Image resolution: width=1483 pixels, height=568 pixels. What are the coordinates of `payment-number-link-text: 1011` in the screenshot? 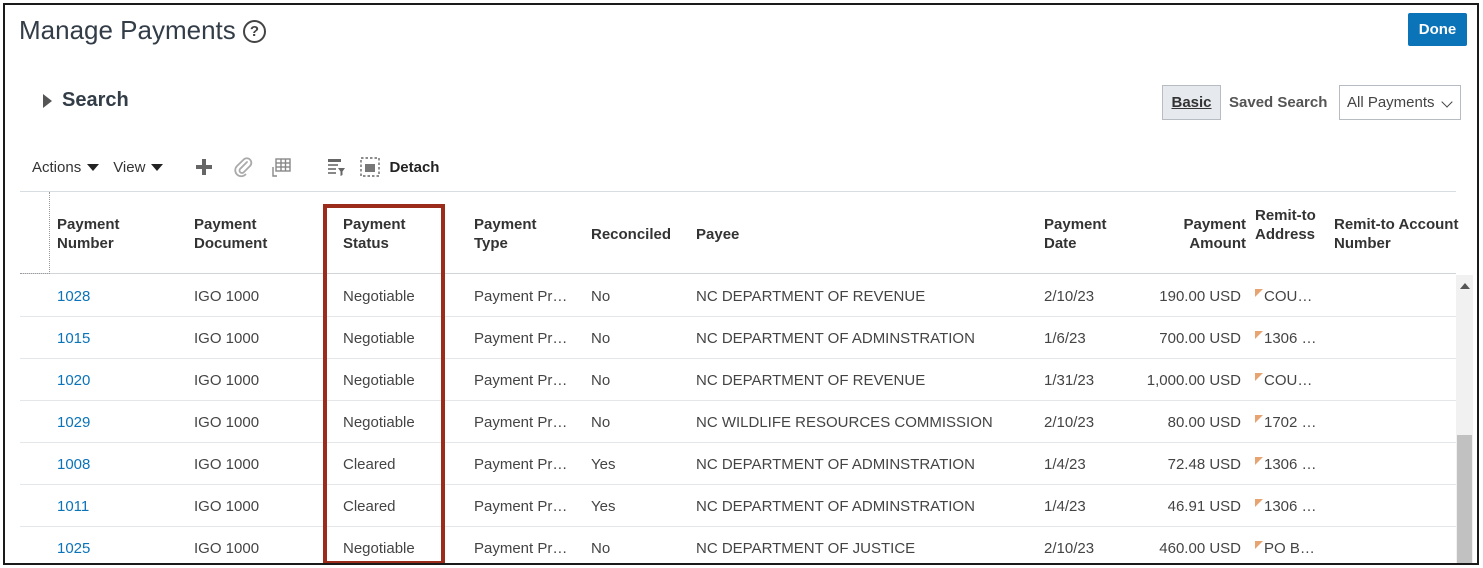 It's located at (73, 506).